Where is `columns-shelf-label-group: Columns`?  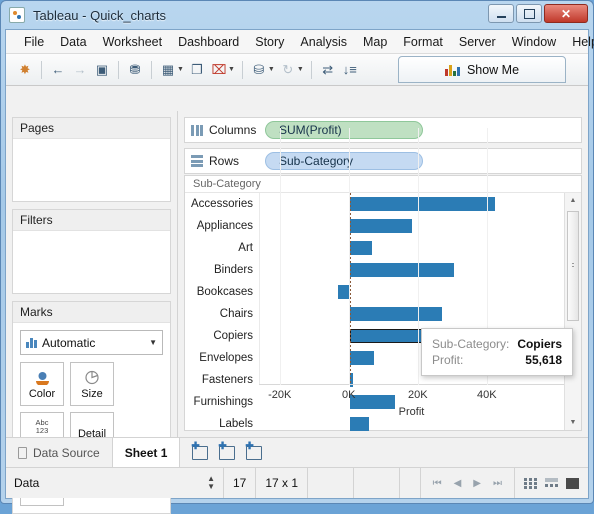 columns-shelf-label-group: Columns is located at coordinates (228, 130).